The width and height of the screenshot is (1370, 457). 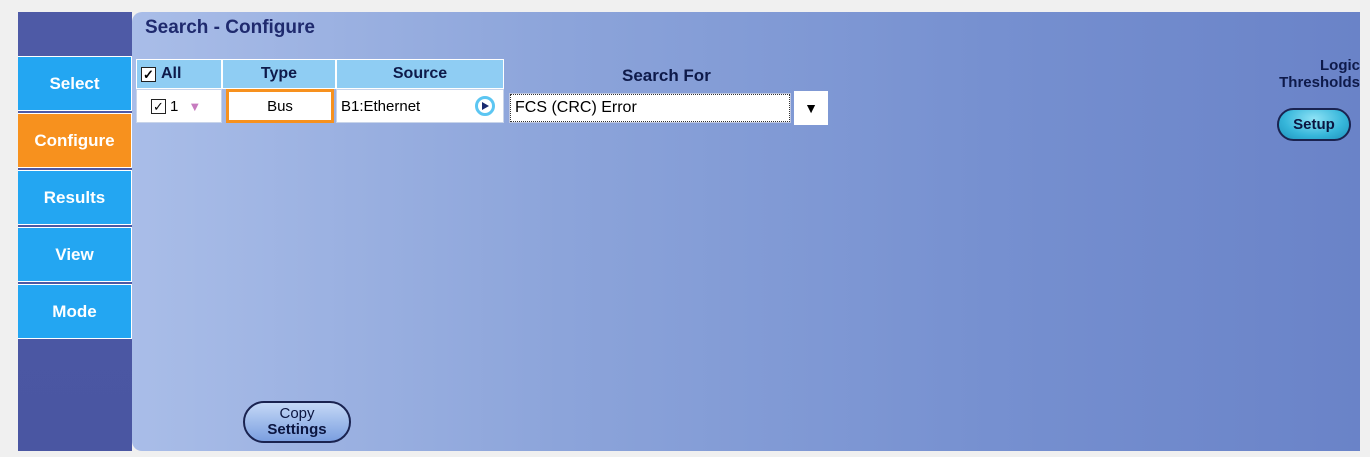 I want to click on logic-thresholds-label: Logic Thresholds, so click(x=1300, y=74).